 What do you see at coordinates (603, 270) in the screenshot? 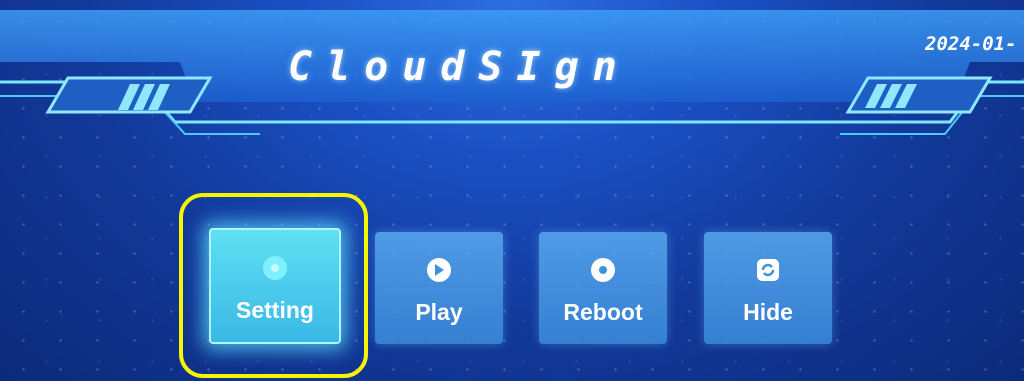
I see `reboot-icon` at bounding box center [603, 270].